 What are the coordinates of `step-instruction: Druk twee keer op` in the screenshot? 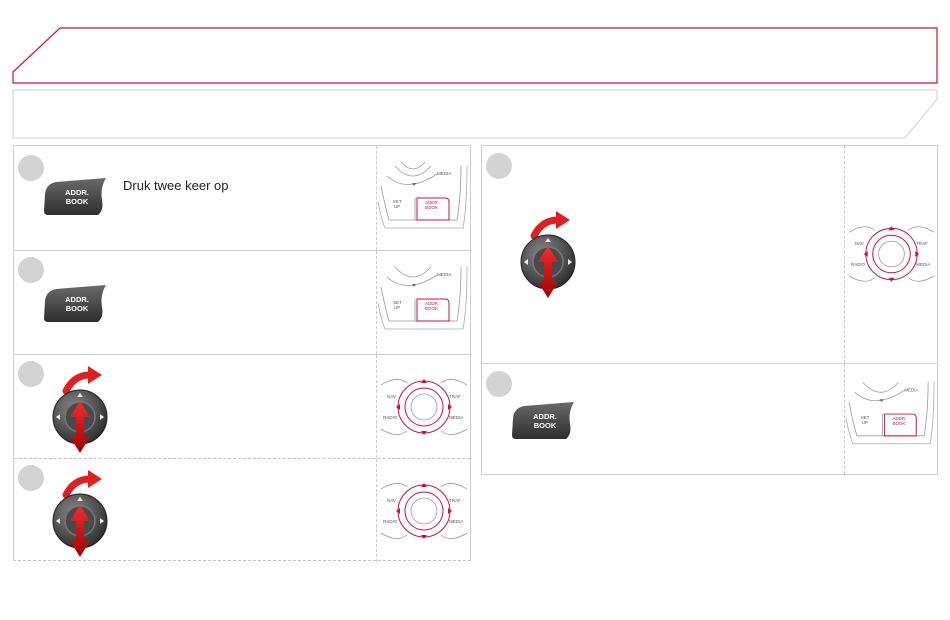 It's located at (176, 185).